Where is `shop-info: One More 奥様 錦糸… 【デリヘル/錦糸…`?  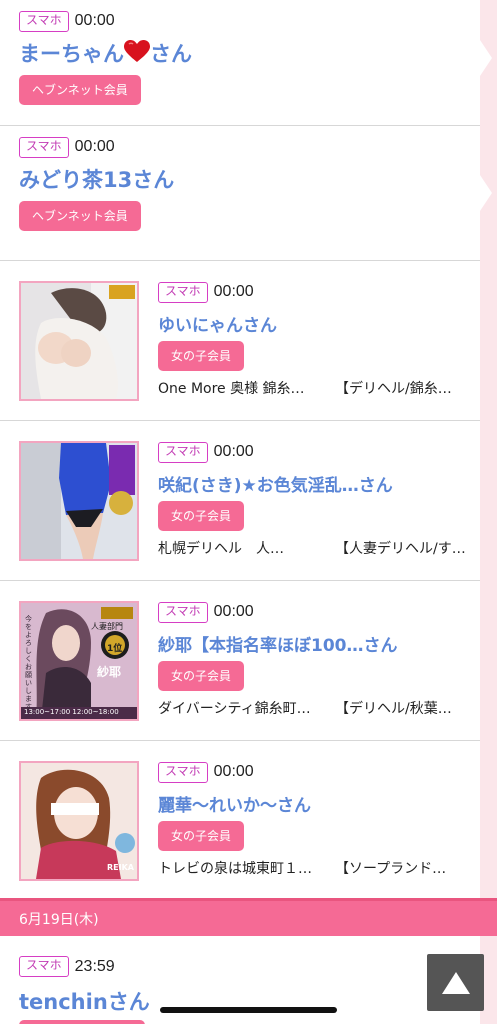
shop-info: One More 奥様 錦糸… 【デリヘル/錦糸… is located at coordinates (315, 388).